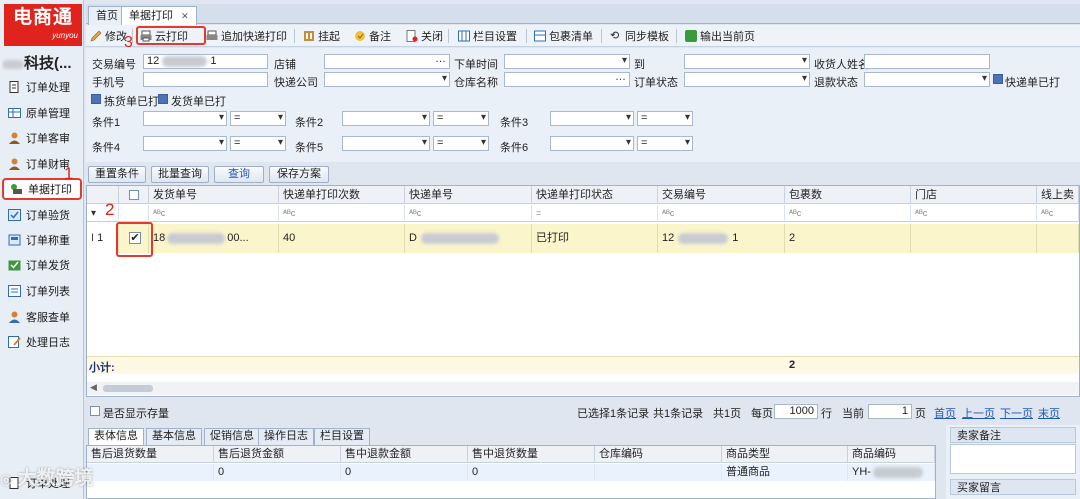 Image resolution: width=1080 pixels, height=499 pixels. I want to click on remark-button: 备注, so click(372, 36).